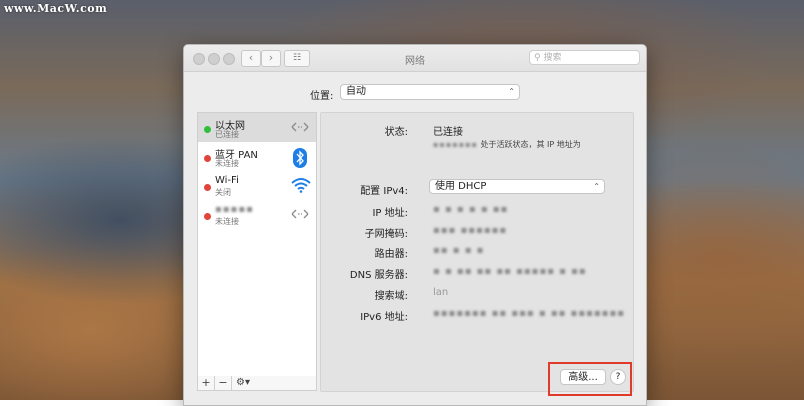 The width and height of the screenshot is (804, 406). I want to click on dns-server-label: DNS 服务器:, so click(378, 275).